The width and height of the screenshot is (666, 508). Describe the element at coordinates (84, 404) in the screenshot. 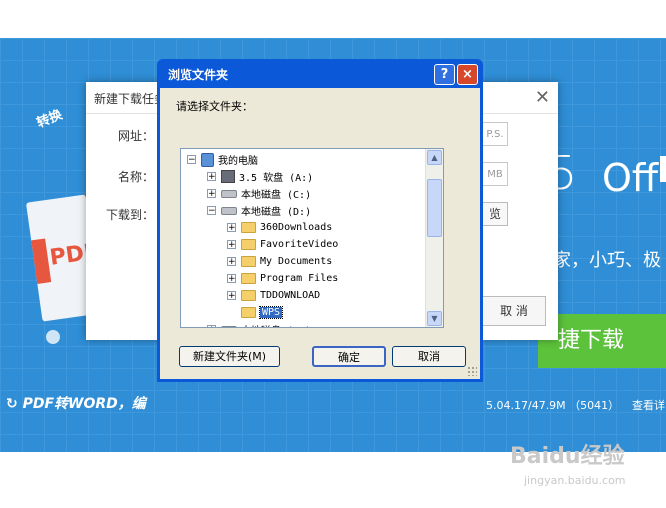

I see `pdf-to-word-label: PDF转WORD，编` at that location.